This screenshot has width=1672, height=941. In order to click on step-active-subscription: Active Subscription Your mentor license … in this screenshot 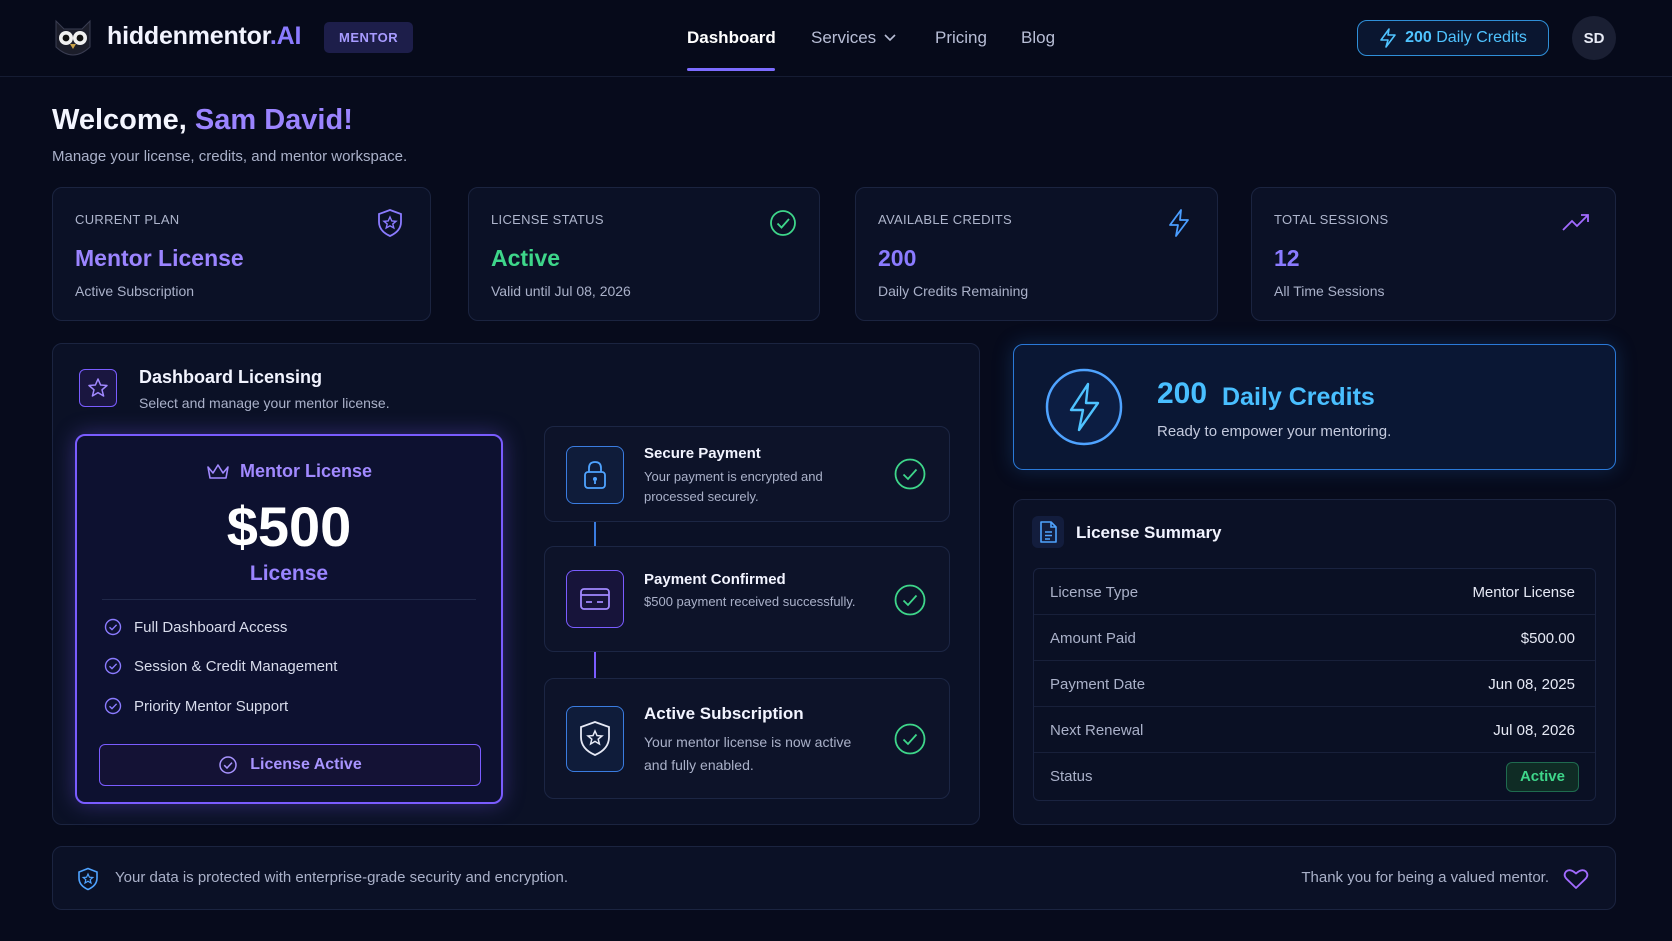, I will do `click(747, 738)`.